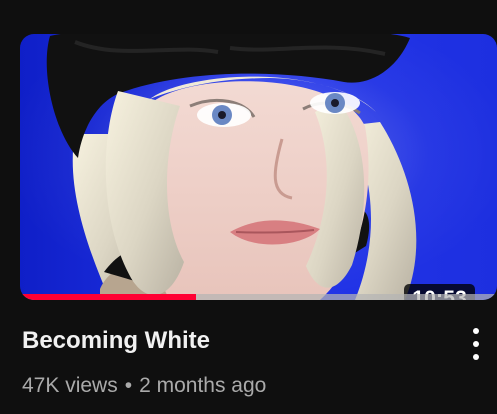 This screenshot has width=497, height=414. What do you see at coordinates (203, 385) in the screenshot?
I see `publish-age: 2 months ago` at bounding box center [203, 385].